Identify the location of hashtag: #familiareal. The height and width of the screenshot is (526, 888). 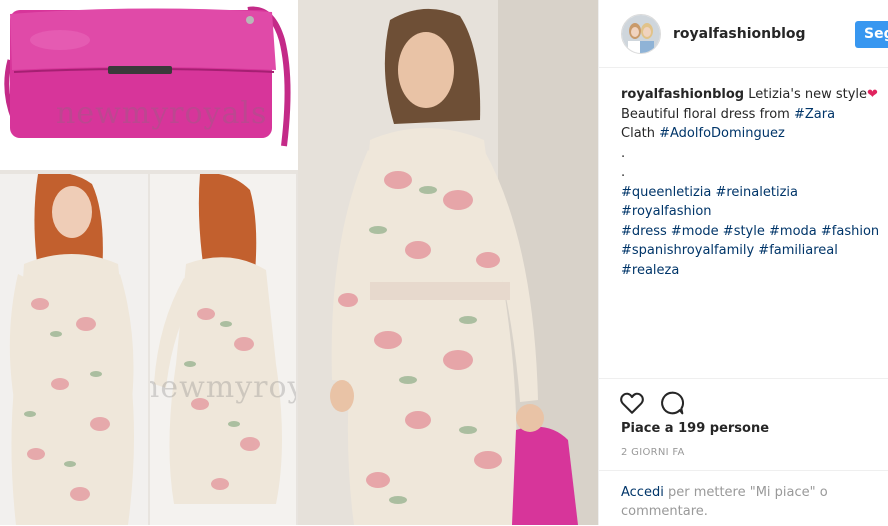
(798, 250).